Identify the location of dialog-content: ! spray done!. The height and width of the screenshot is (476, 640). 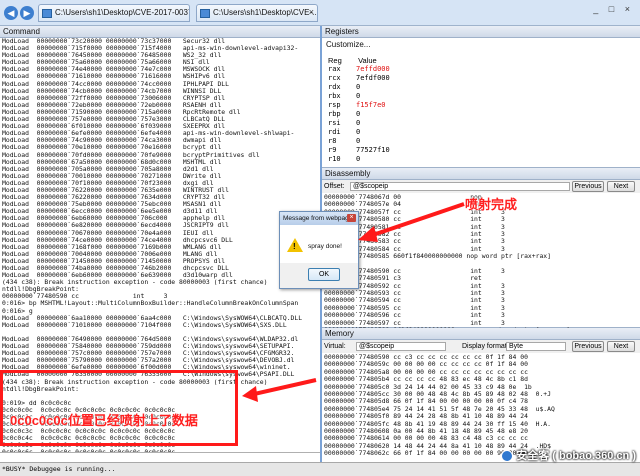
(319, 244).